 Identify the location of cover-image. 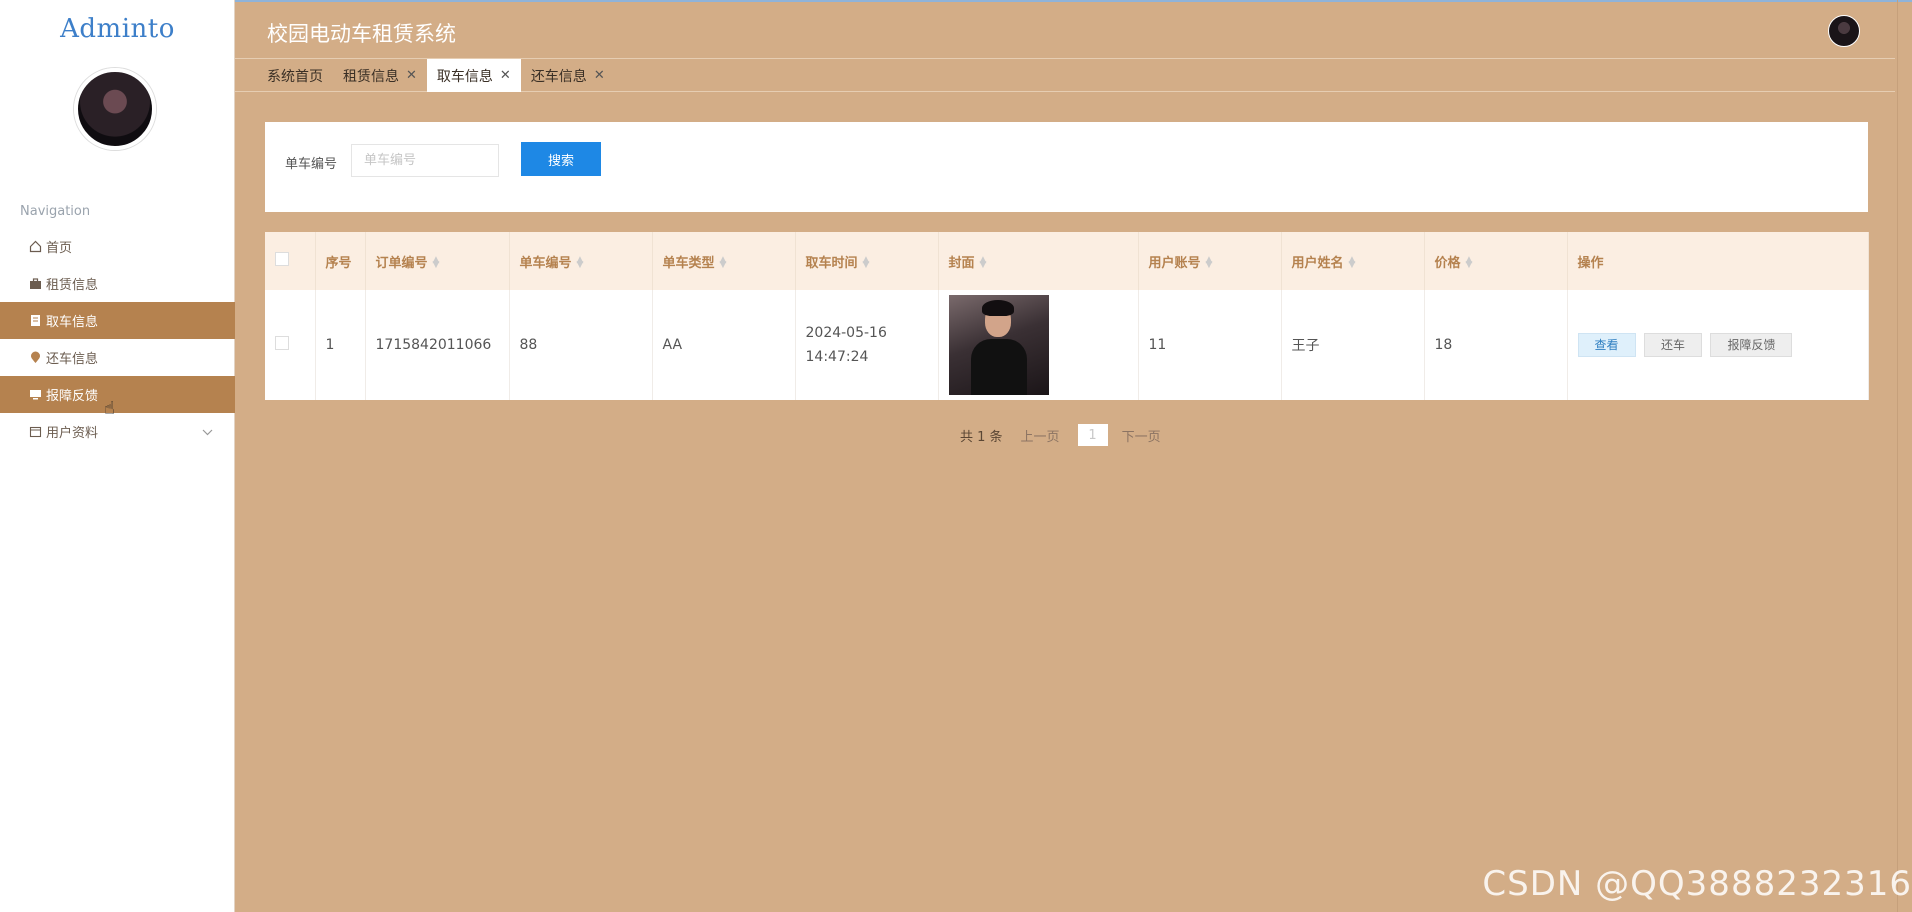
(998, 345).